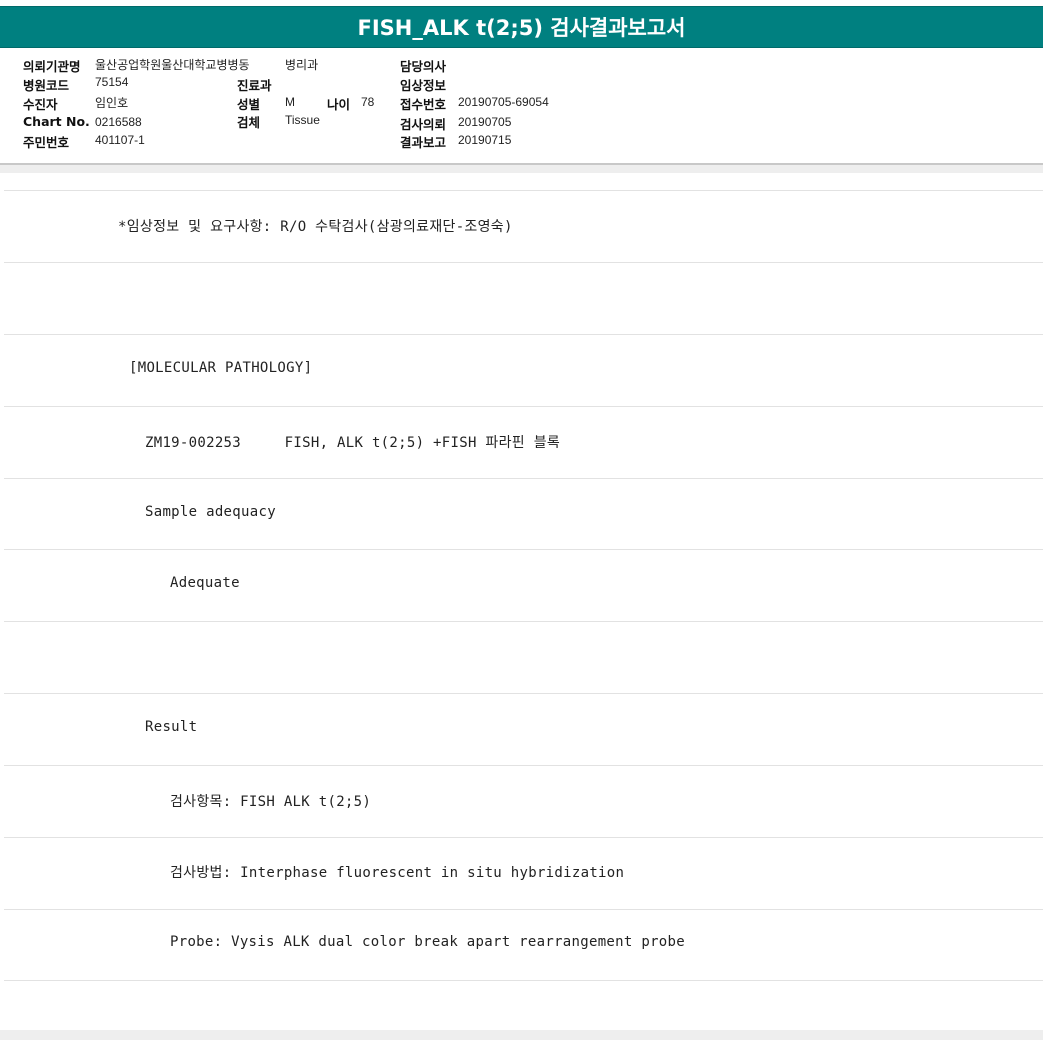 This screenshot has height=1040, width=1043. What do you see at coordinates (171, 727) in the screenshot?
I see `result-heading: Result` at bounding box center [171, 727].